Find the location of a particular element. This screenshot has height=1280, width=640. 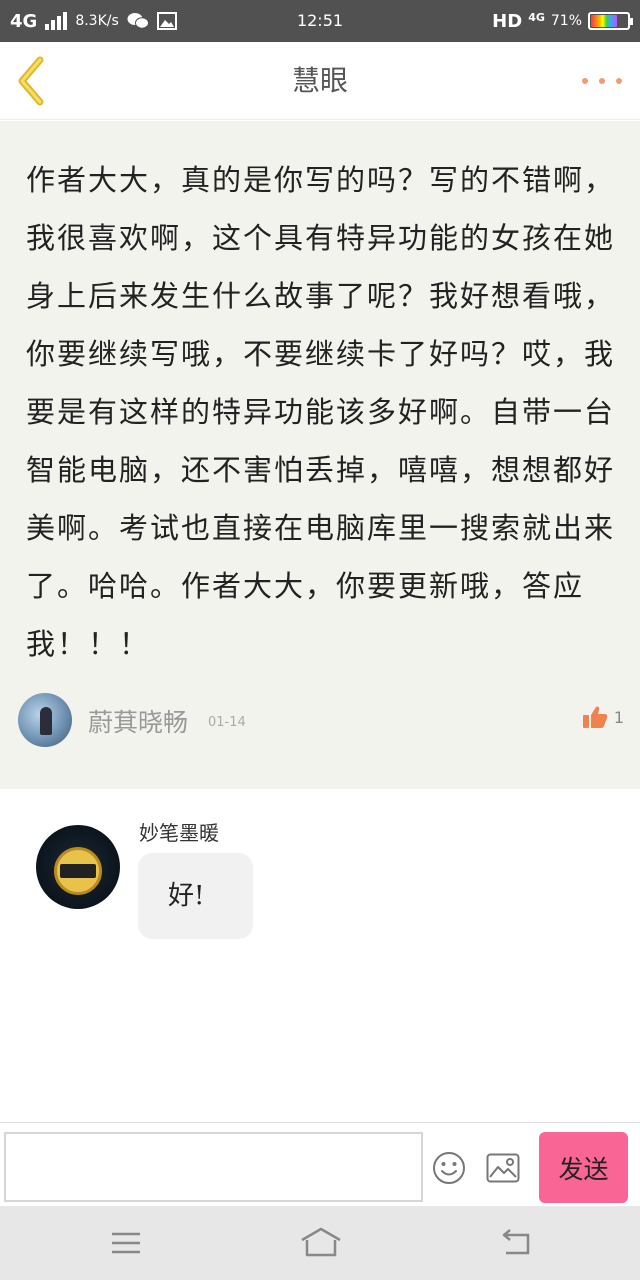

emoji-button is located at coordinates (449, 1168).